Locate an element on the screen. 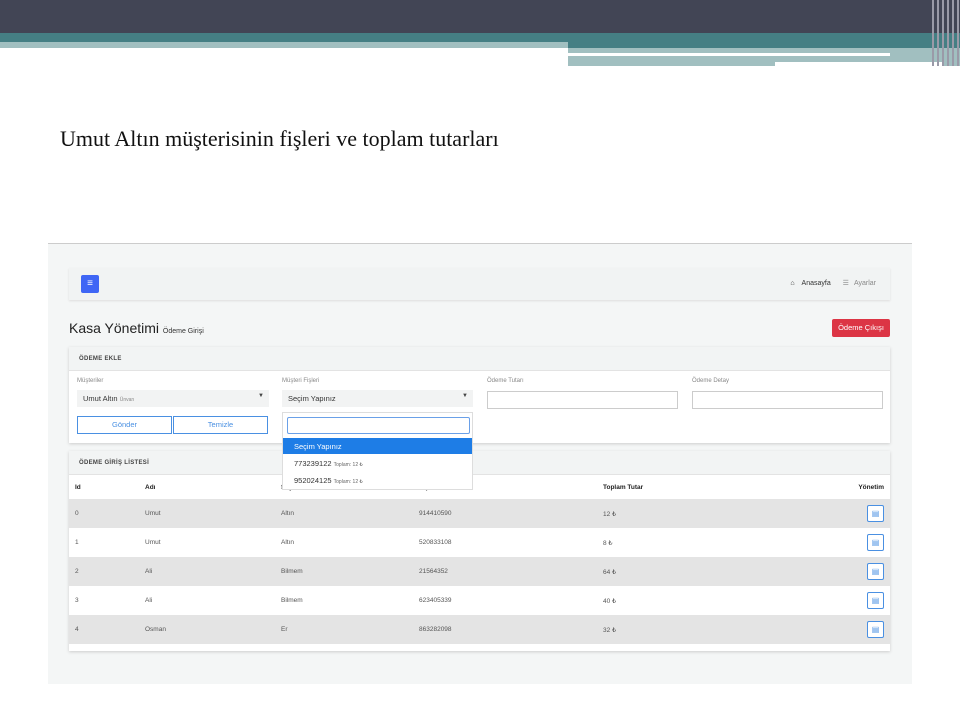 The height and width of the screenshot is (720, 960). cell-receipt: 863282098 is located at coordinates (505, 629).